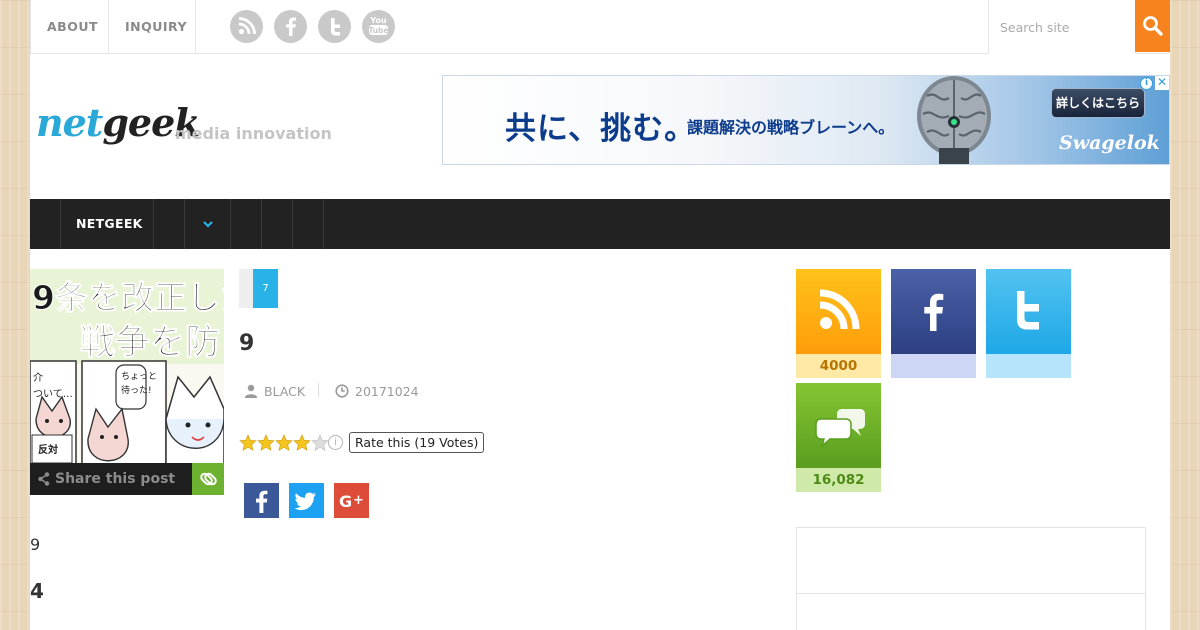 Image resolution: width=1200 pixels, height=630 pixels. What do you see at coordinates (1098, 103) in the screenshot?
I see `ad-cta-button: 詳しくはこちら` at bounding box center [1098, 103].